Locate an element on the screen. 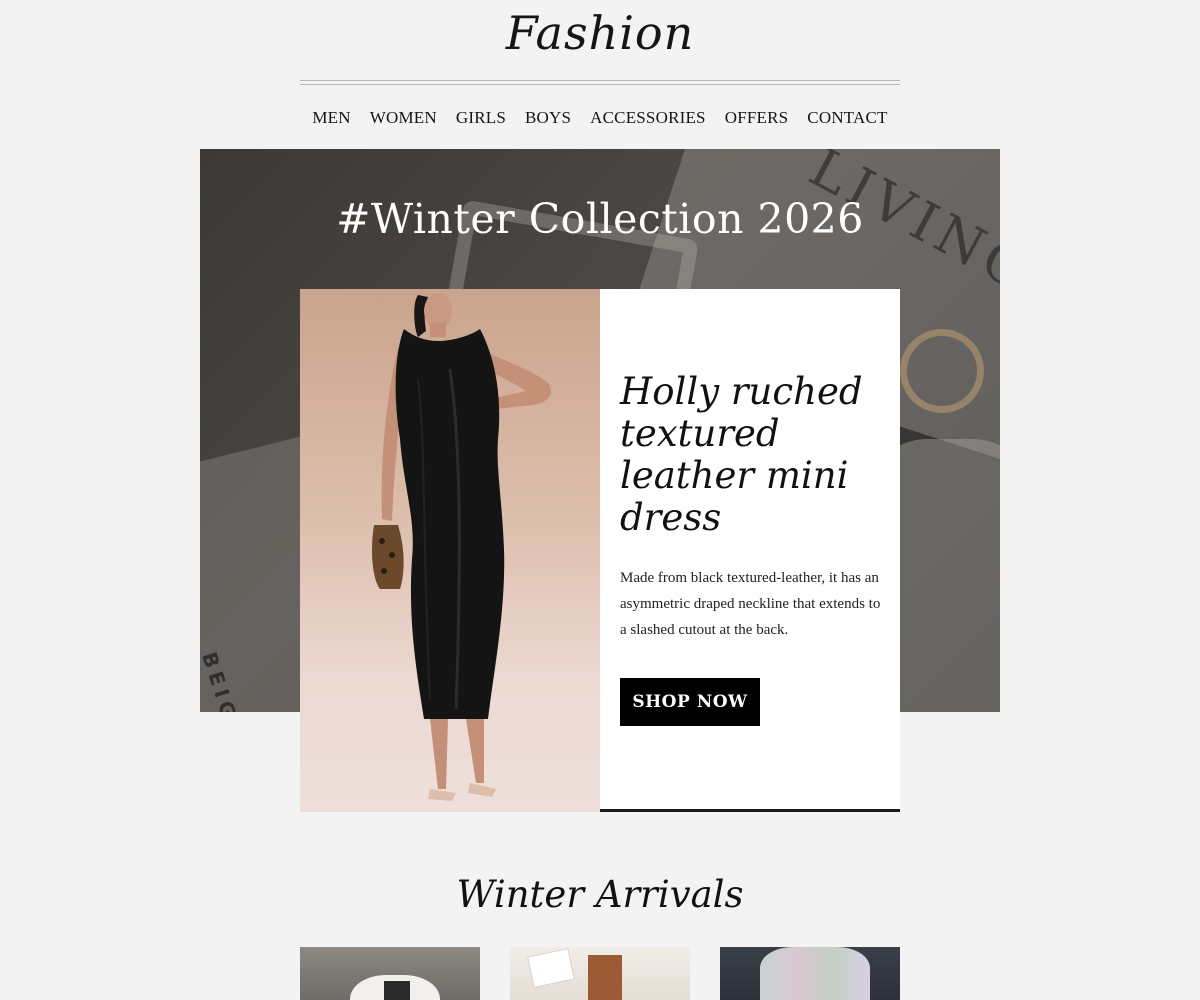 This screenshot has width=1200, height=1000. hero-ring-decoration is located at coordinates (942, 371).